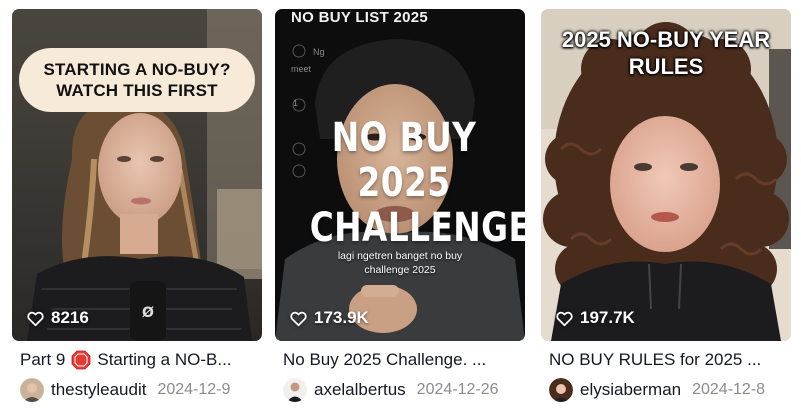  I want to click on svg-text: Ø, so click(148, 313).